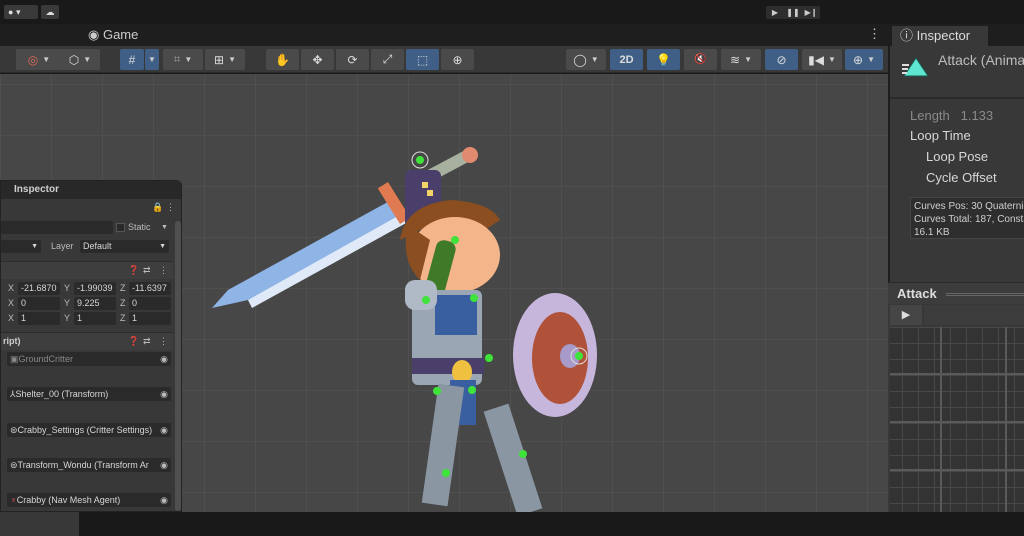 This screenshot has height=536, width=1024. I want to click on gizmos-button: ⊕ ▼, so click(864, 59).